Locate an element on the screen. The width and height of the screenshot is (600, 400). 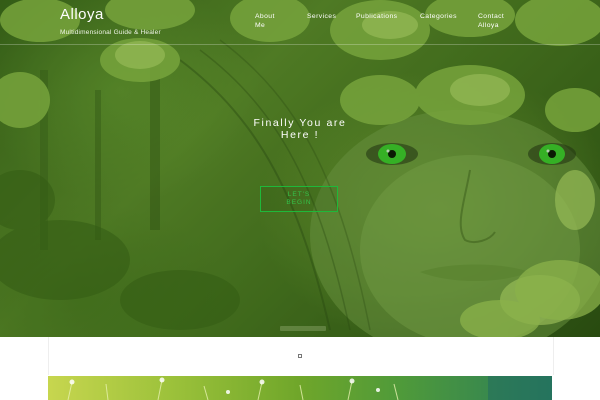
nav-item-label: Categories is located at coordinates (438, 16).